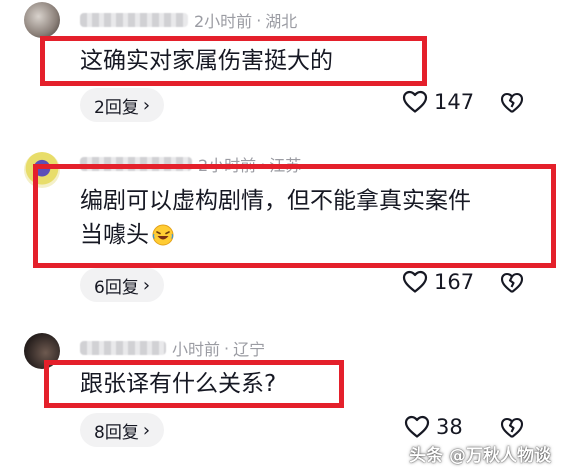 This screenshot has height=474, width=561. I want to click on like-count: 147, so click(454, 102).